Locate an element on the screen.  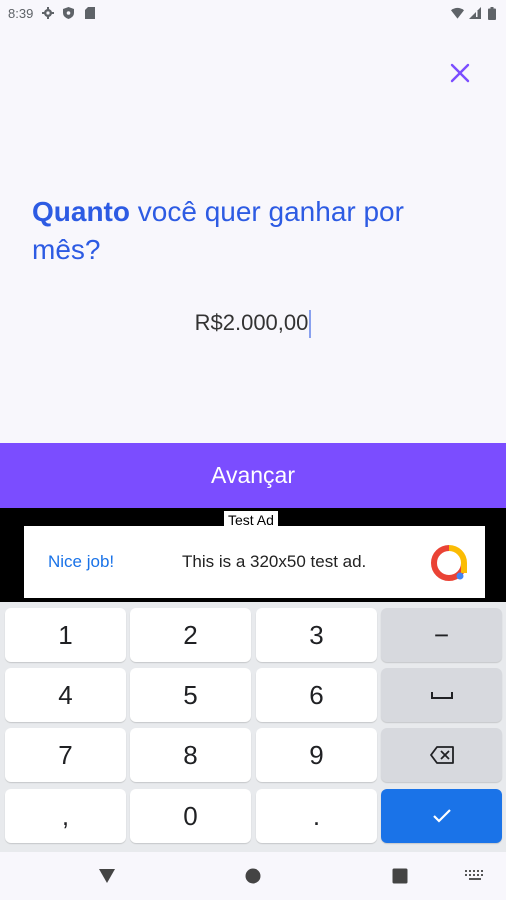
recents-icon is located at coordinates (400, 876).